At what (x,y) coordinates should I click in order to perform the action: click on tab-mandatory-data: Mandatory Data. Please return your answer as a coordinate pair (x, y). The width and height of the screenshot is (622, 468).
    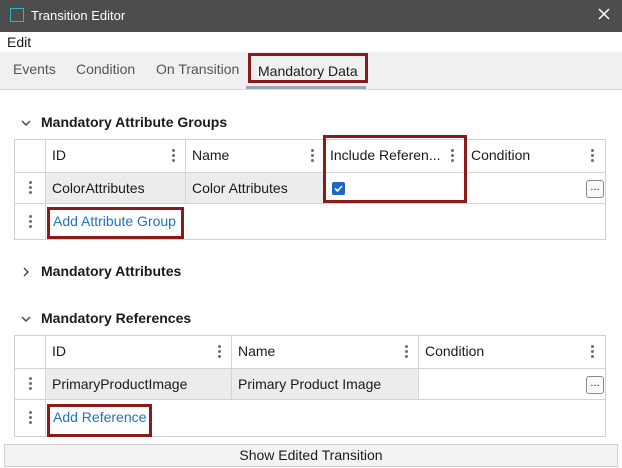
    Looking at the image, I should click on (308, 68).